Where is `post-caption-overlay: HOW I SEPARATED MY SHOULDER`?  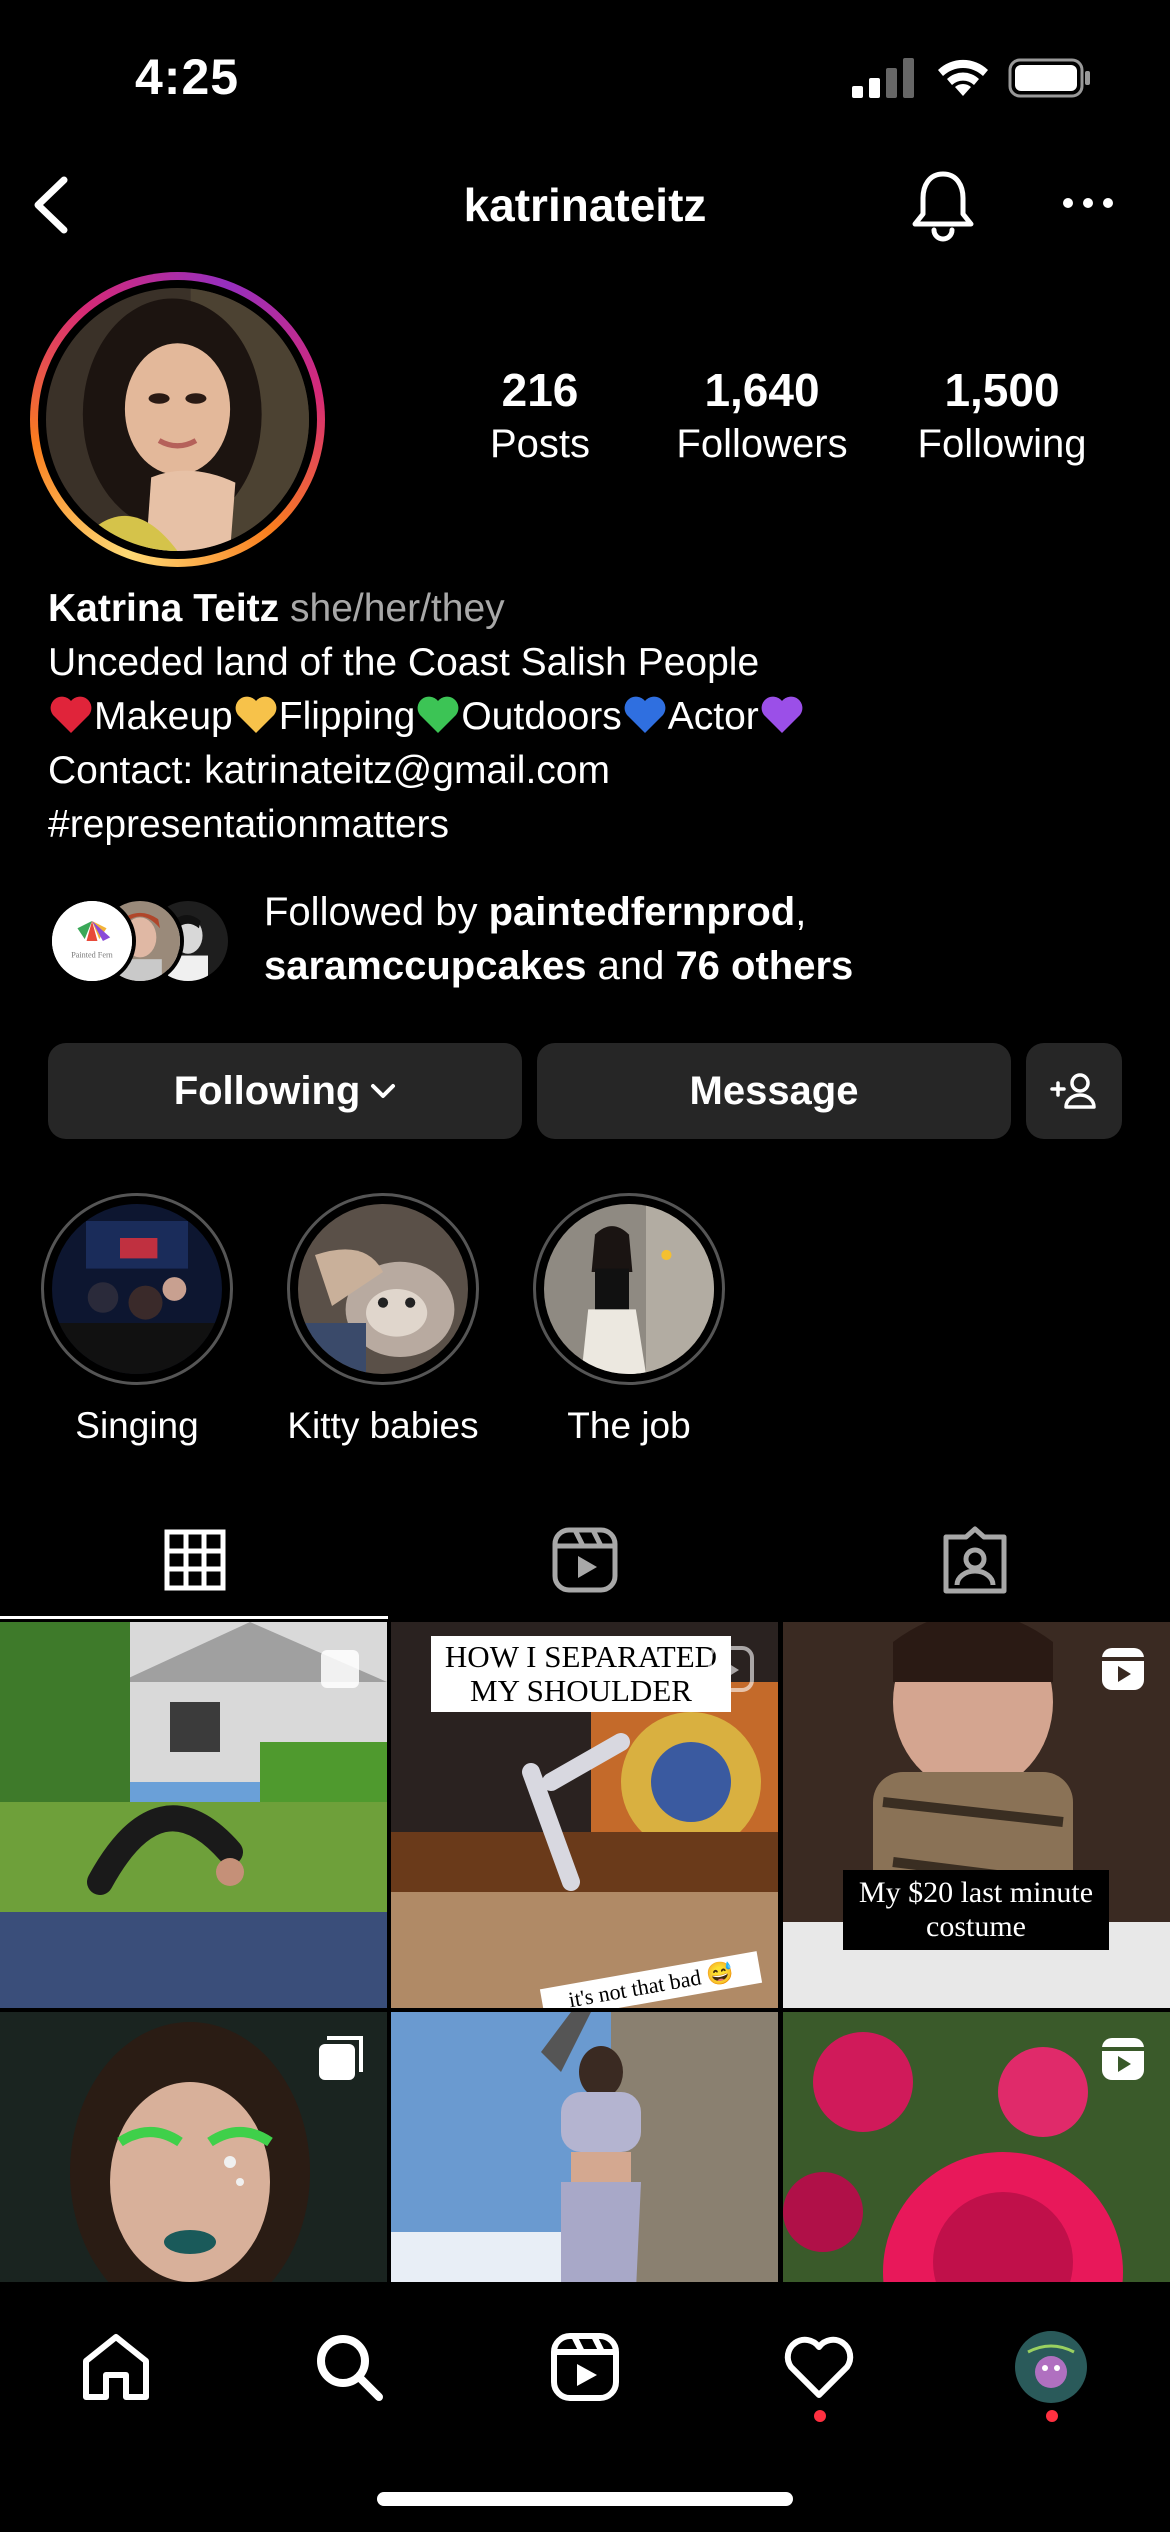
post-caption-overlay: HOW I SEPARATED MY SHOULDER is located at coordinates (581, 1674).